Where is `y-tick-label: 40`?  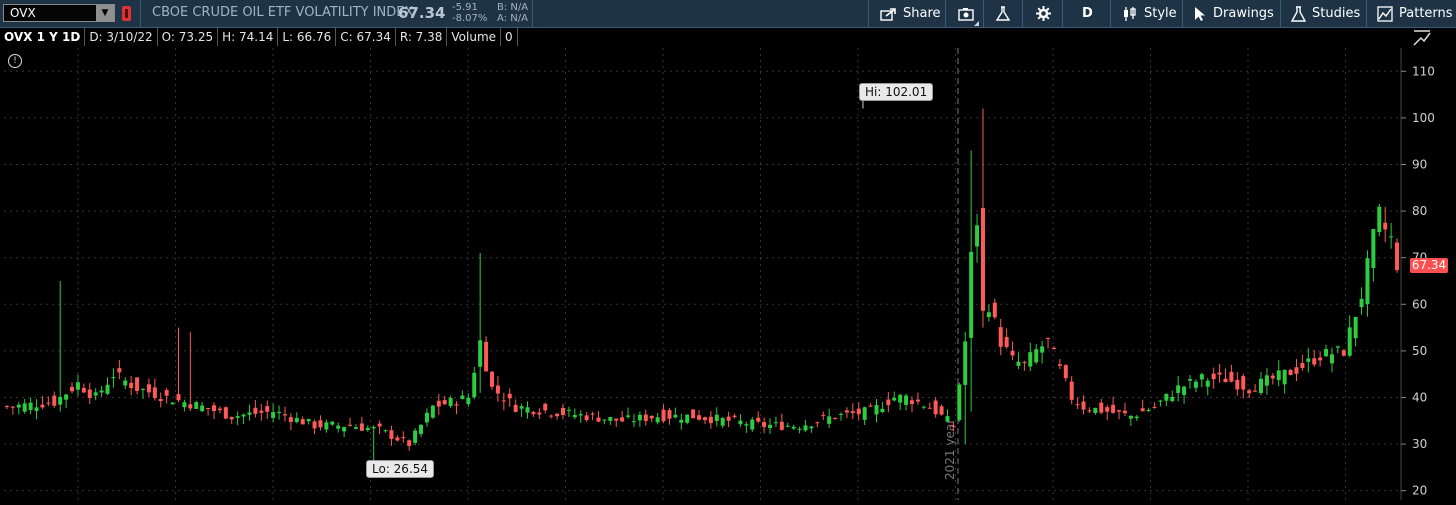 y-tick-label: 40 is located at coordinates (1419, 397).